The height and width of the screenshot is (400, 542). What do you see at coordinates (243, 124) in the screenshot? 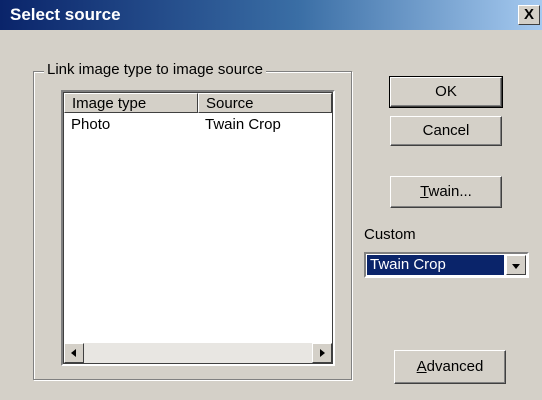
I see `cell-source: Twain Crop` at bounding box center [243, 124].